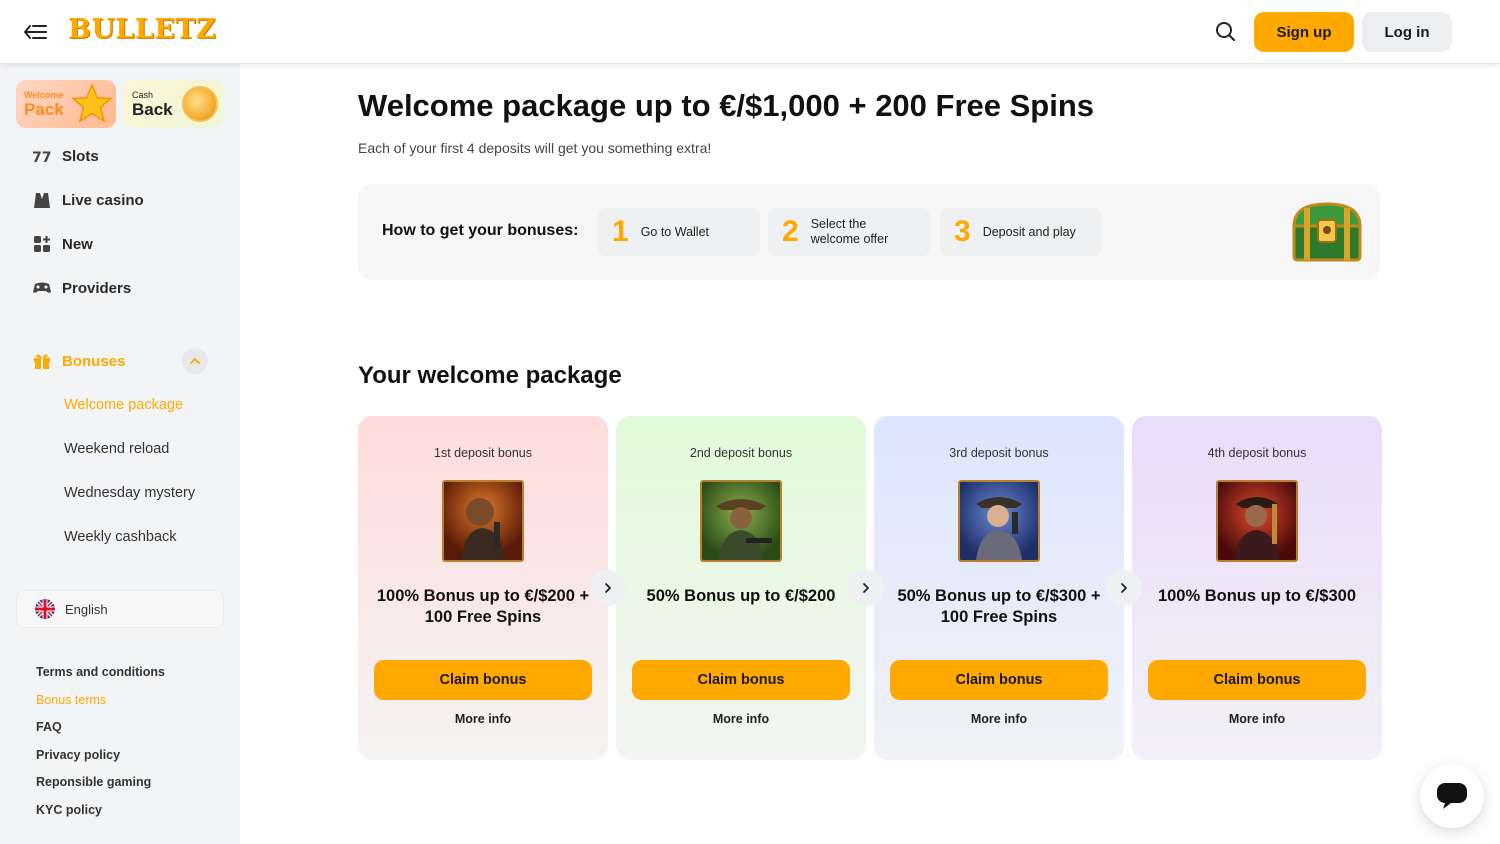 The height and width of the screenshot is (844, 1500). I want to click on sidebar-item-bonuses: Bonuses, so click(78, 361).